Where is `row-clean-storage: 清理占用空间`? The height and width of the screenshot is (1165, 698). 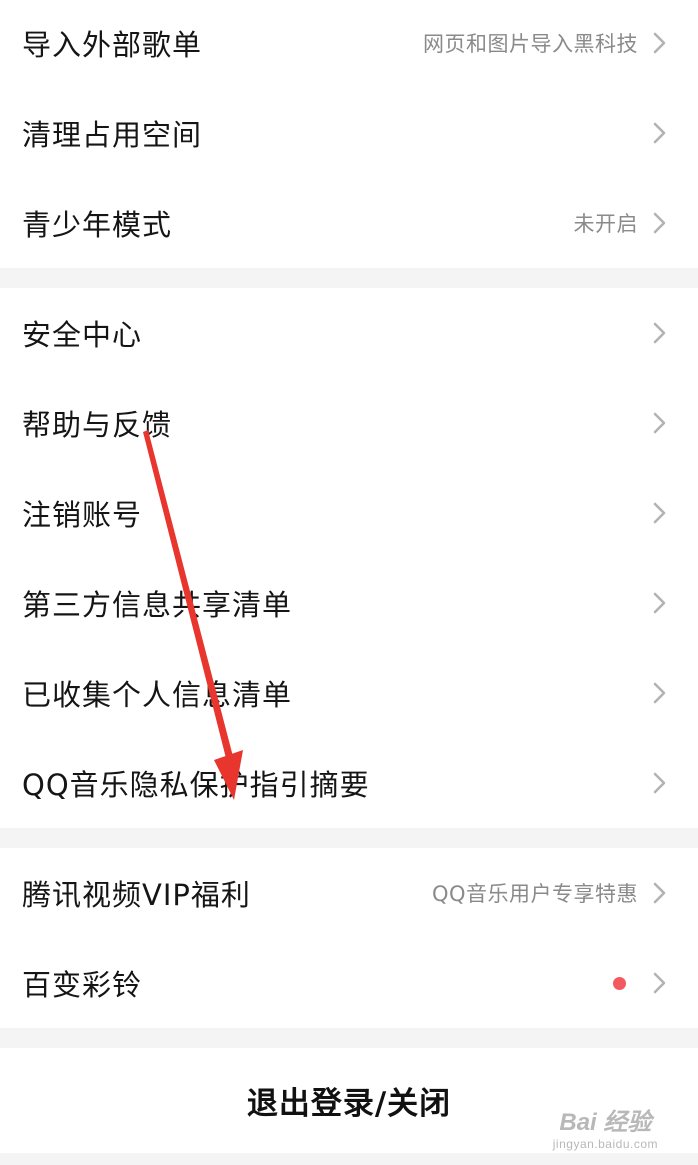 row-clean-storage: 清理占用空间 is located at coordinates (349, 133).